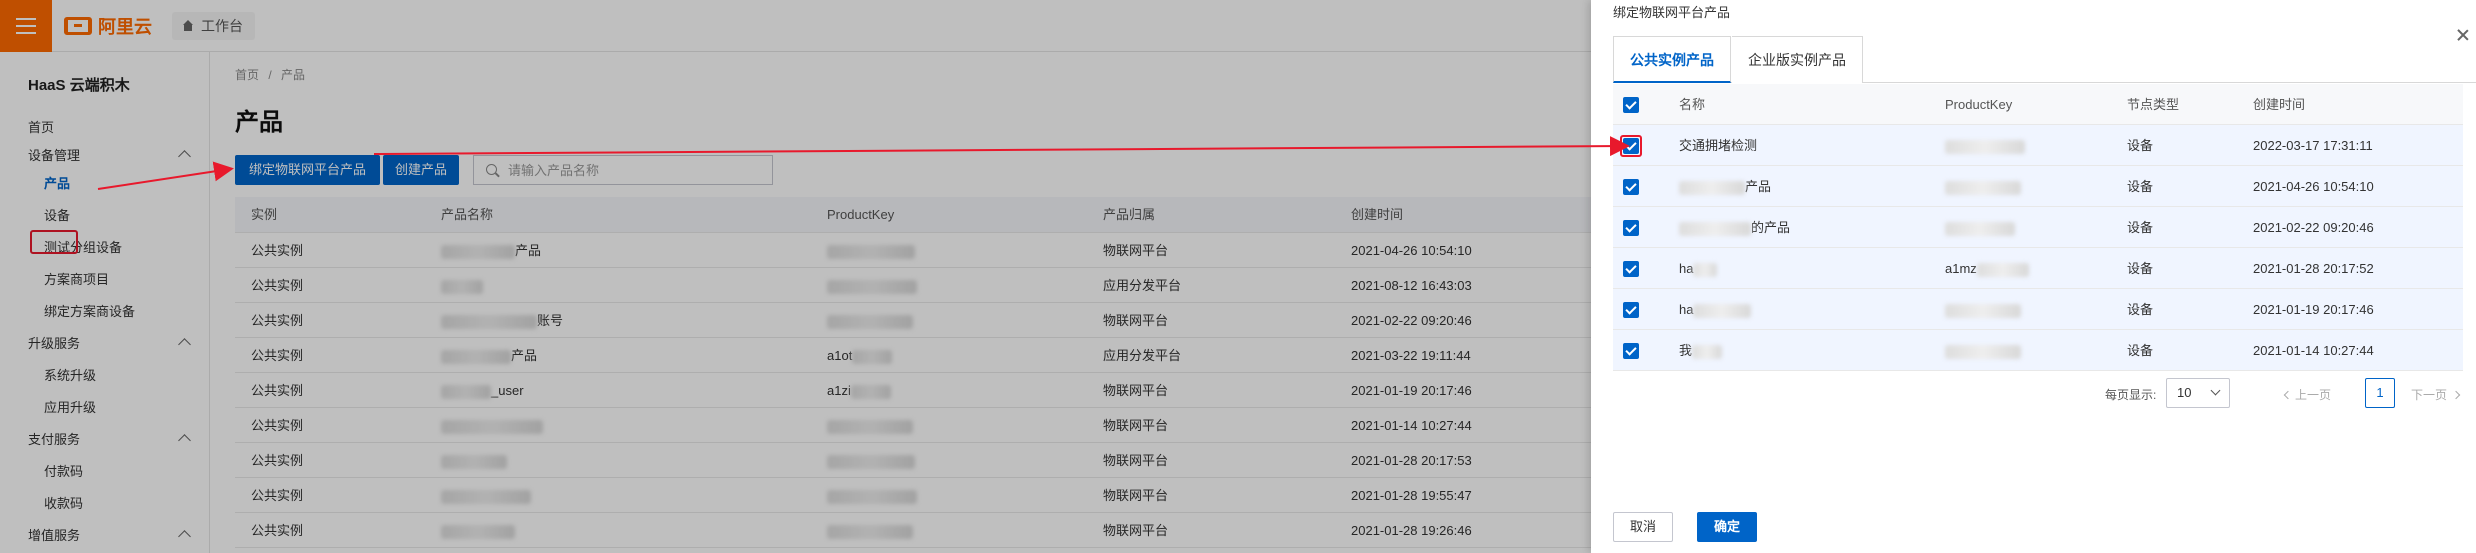 This screenshot has width=2476, height=553. I want to click on chevron-right-icon, so click(2456, 395).